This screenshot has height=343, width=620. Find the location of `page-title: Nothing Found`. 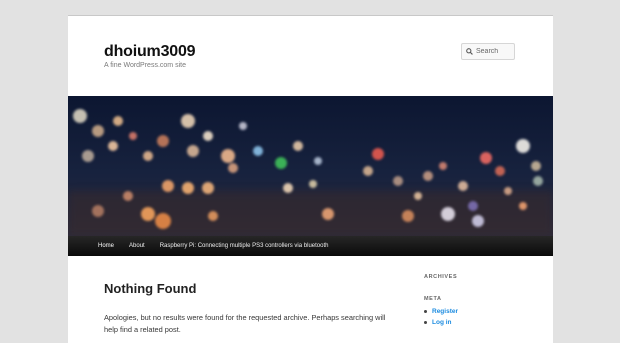

page-title: Nothing Found is located at coordinates (150, 288).